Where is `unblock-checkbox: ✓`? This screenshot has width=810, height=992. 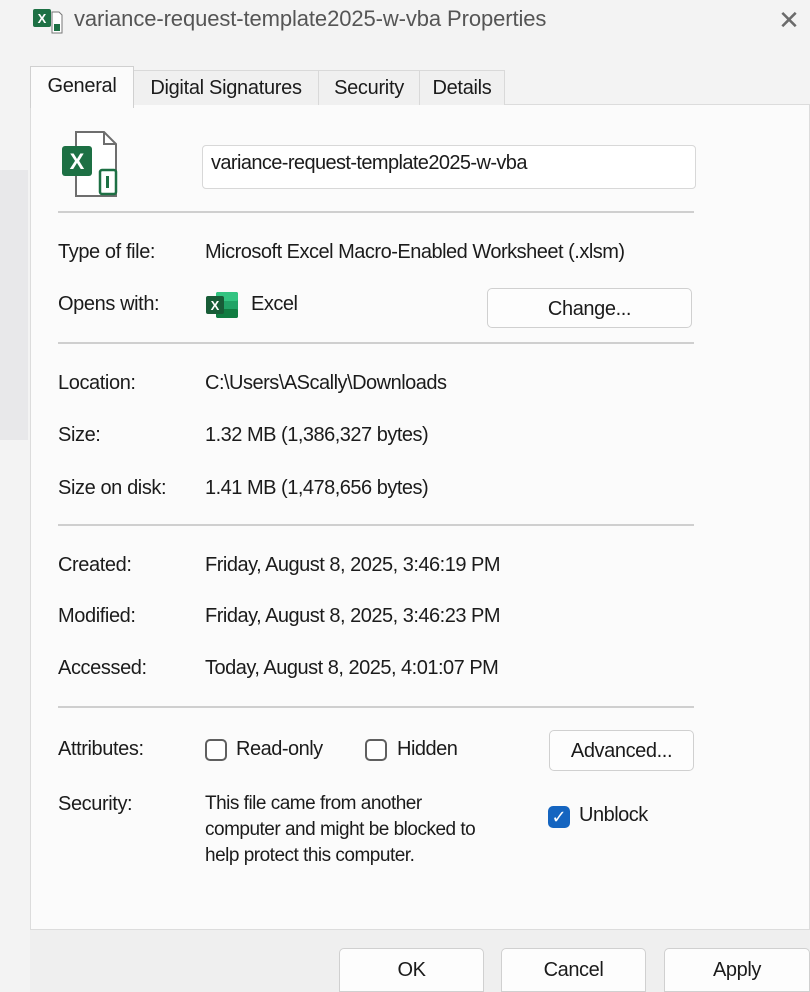 unblock-checkbox: ✓ is located at coordinates (559, 817).